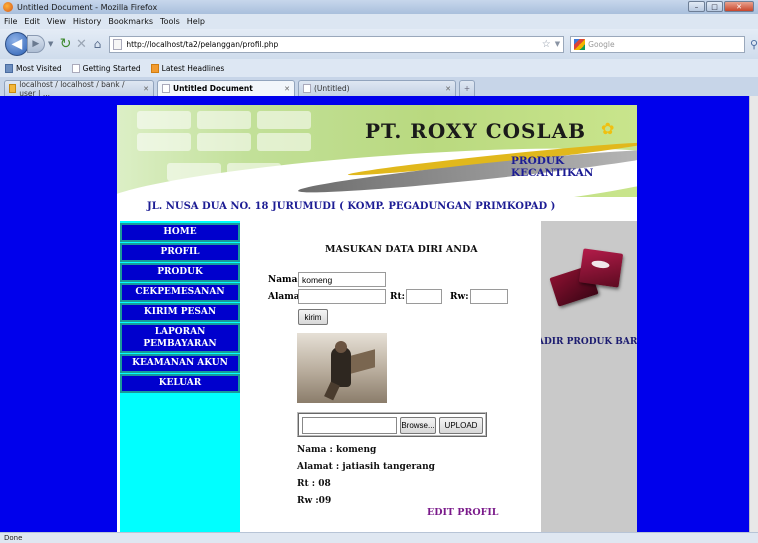 The image size is (758, 543). What do you see at coordinates (608, 128) in the screenshot?
I see `flower-icon: ✿` at bounding box center [608, 128].